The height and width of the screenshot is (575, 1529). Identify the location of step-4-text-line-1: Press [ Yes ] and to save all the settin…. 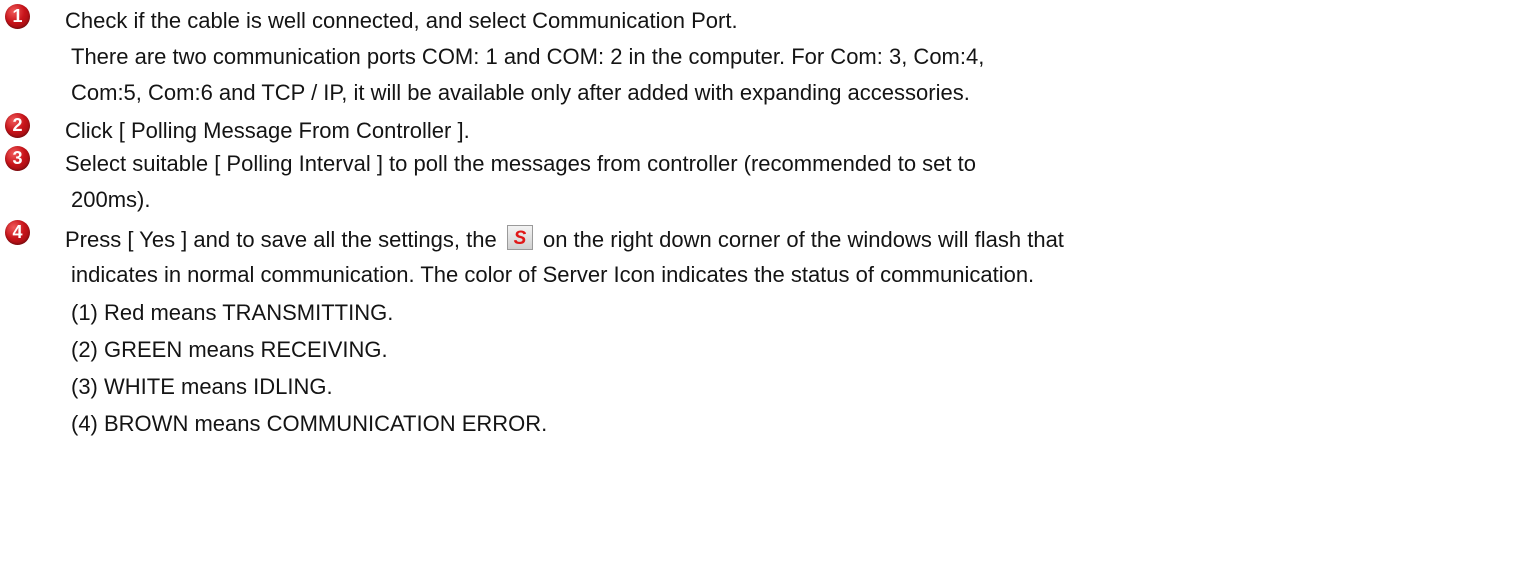
(564, 239).